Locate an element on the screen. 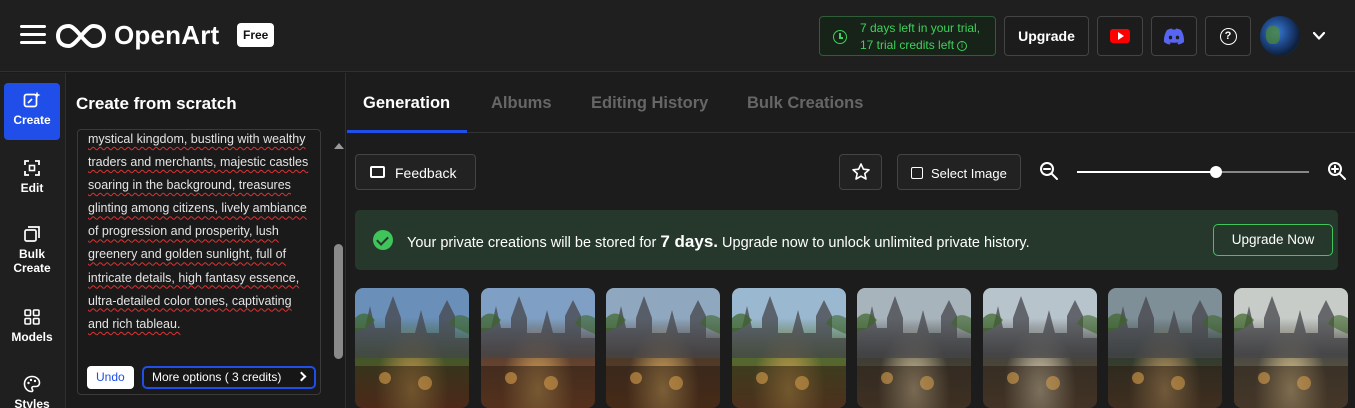 The image size is (1355, 408). active-tab-indicator is located at coordinates (407, 131).